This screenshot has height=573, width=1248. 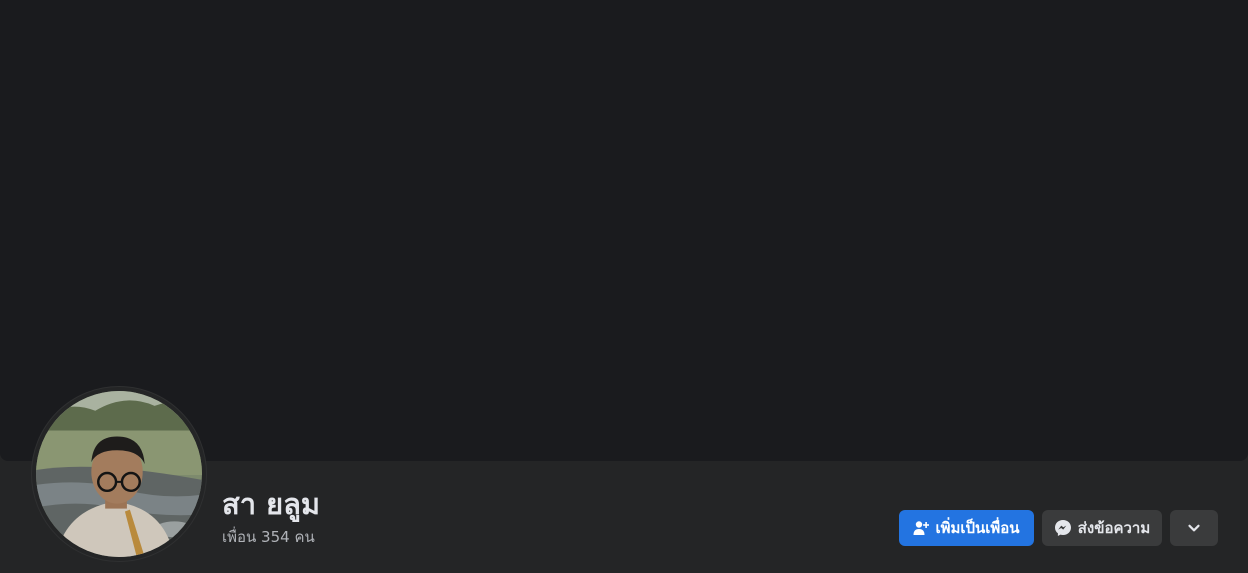 What do you see at coordinates (1062, 528) in the screenshot?
I see `messenger-icon` at bounding box center [1062, 528].